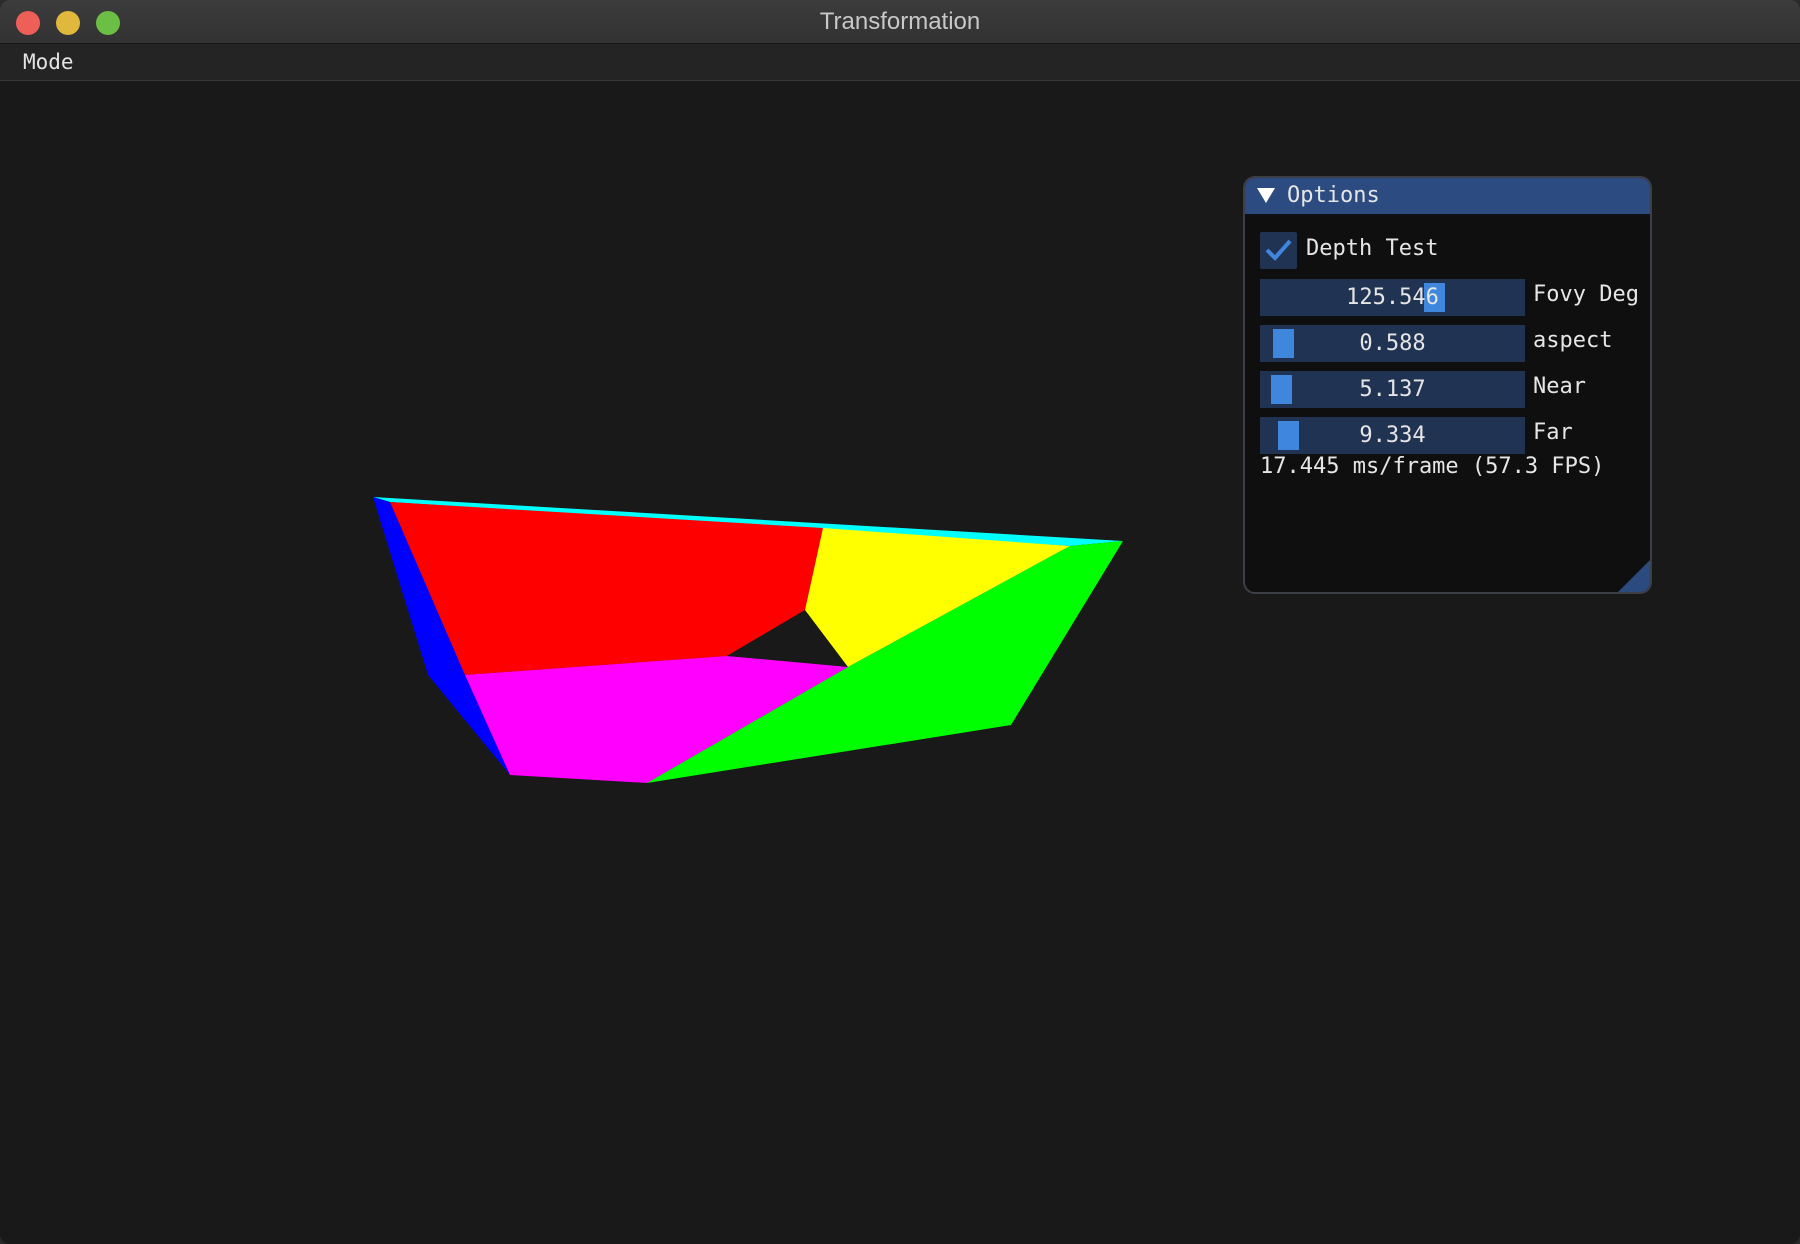 This screenshot has height=1244, width=1800. I want to click on fovy-slider: 125.546, so click(1392, 297).